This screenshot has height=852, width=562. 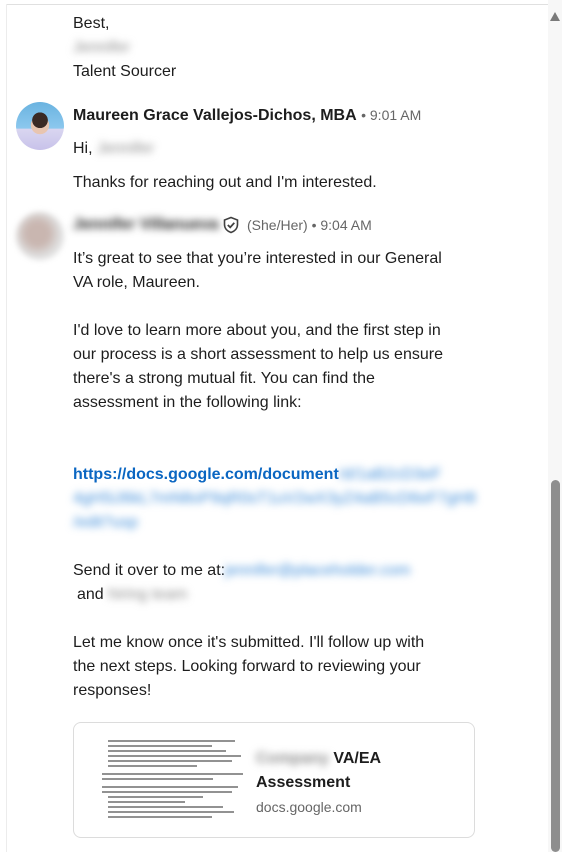 What do you see at coordinates (187, 402) in the screenshot?
I see `message-text: assessment in the following link:` at bounding box center [187, 402].